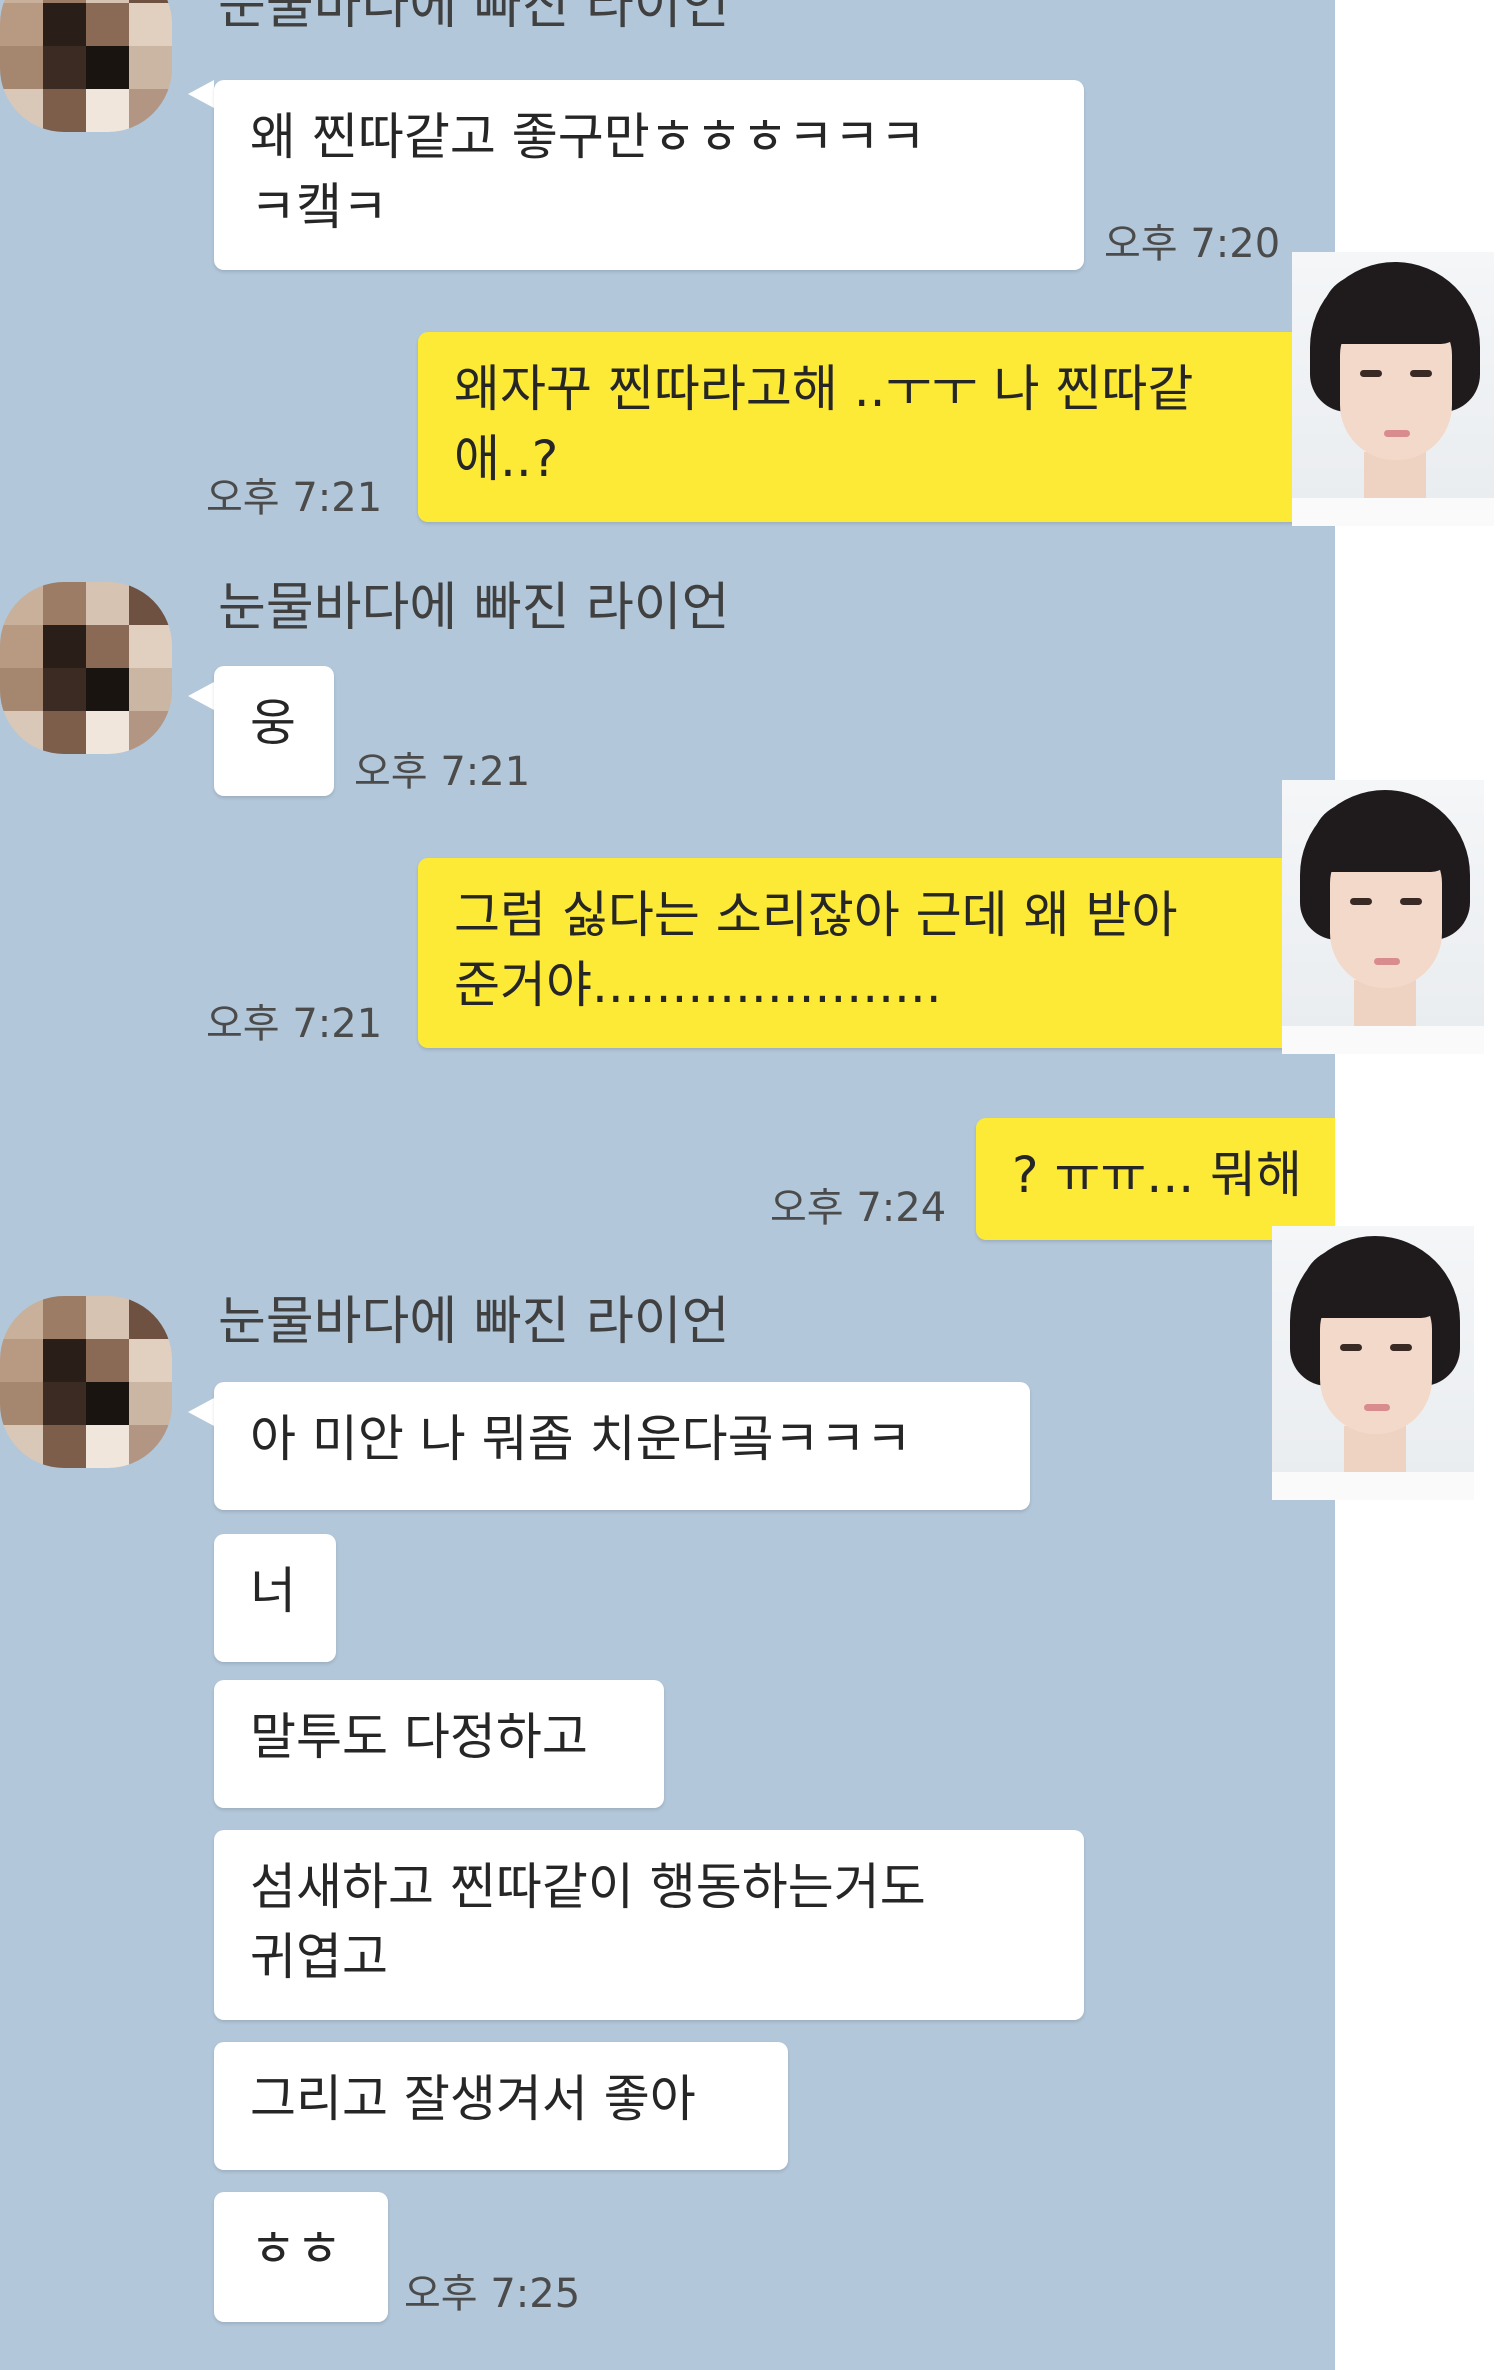 This screenshot has width=1498, height=2370. Describe the element at coordinates (439, 1744) in the screenshot. I see `message-bubble: 말투도 다정하고` at that location.